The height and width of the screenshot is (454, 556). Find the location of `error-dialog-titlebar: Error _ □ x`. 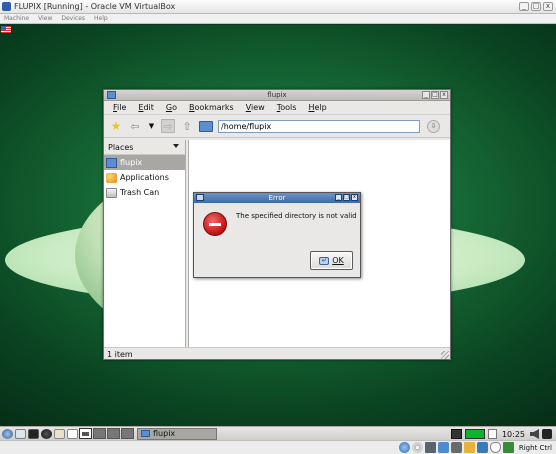

error-dialog-titlebar: Error _ □ x is located at coordinates (277, 198).